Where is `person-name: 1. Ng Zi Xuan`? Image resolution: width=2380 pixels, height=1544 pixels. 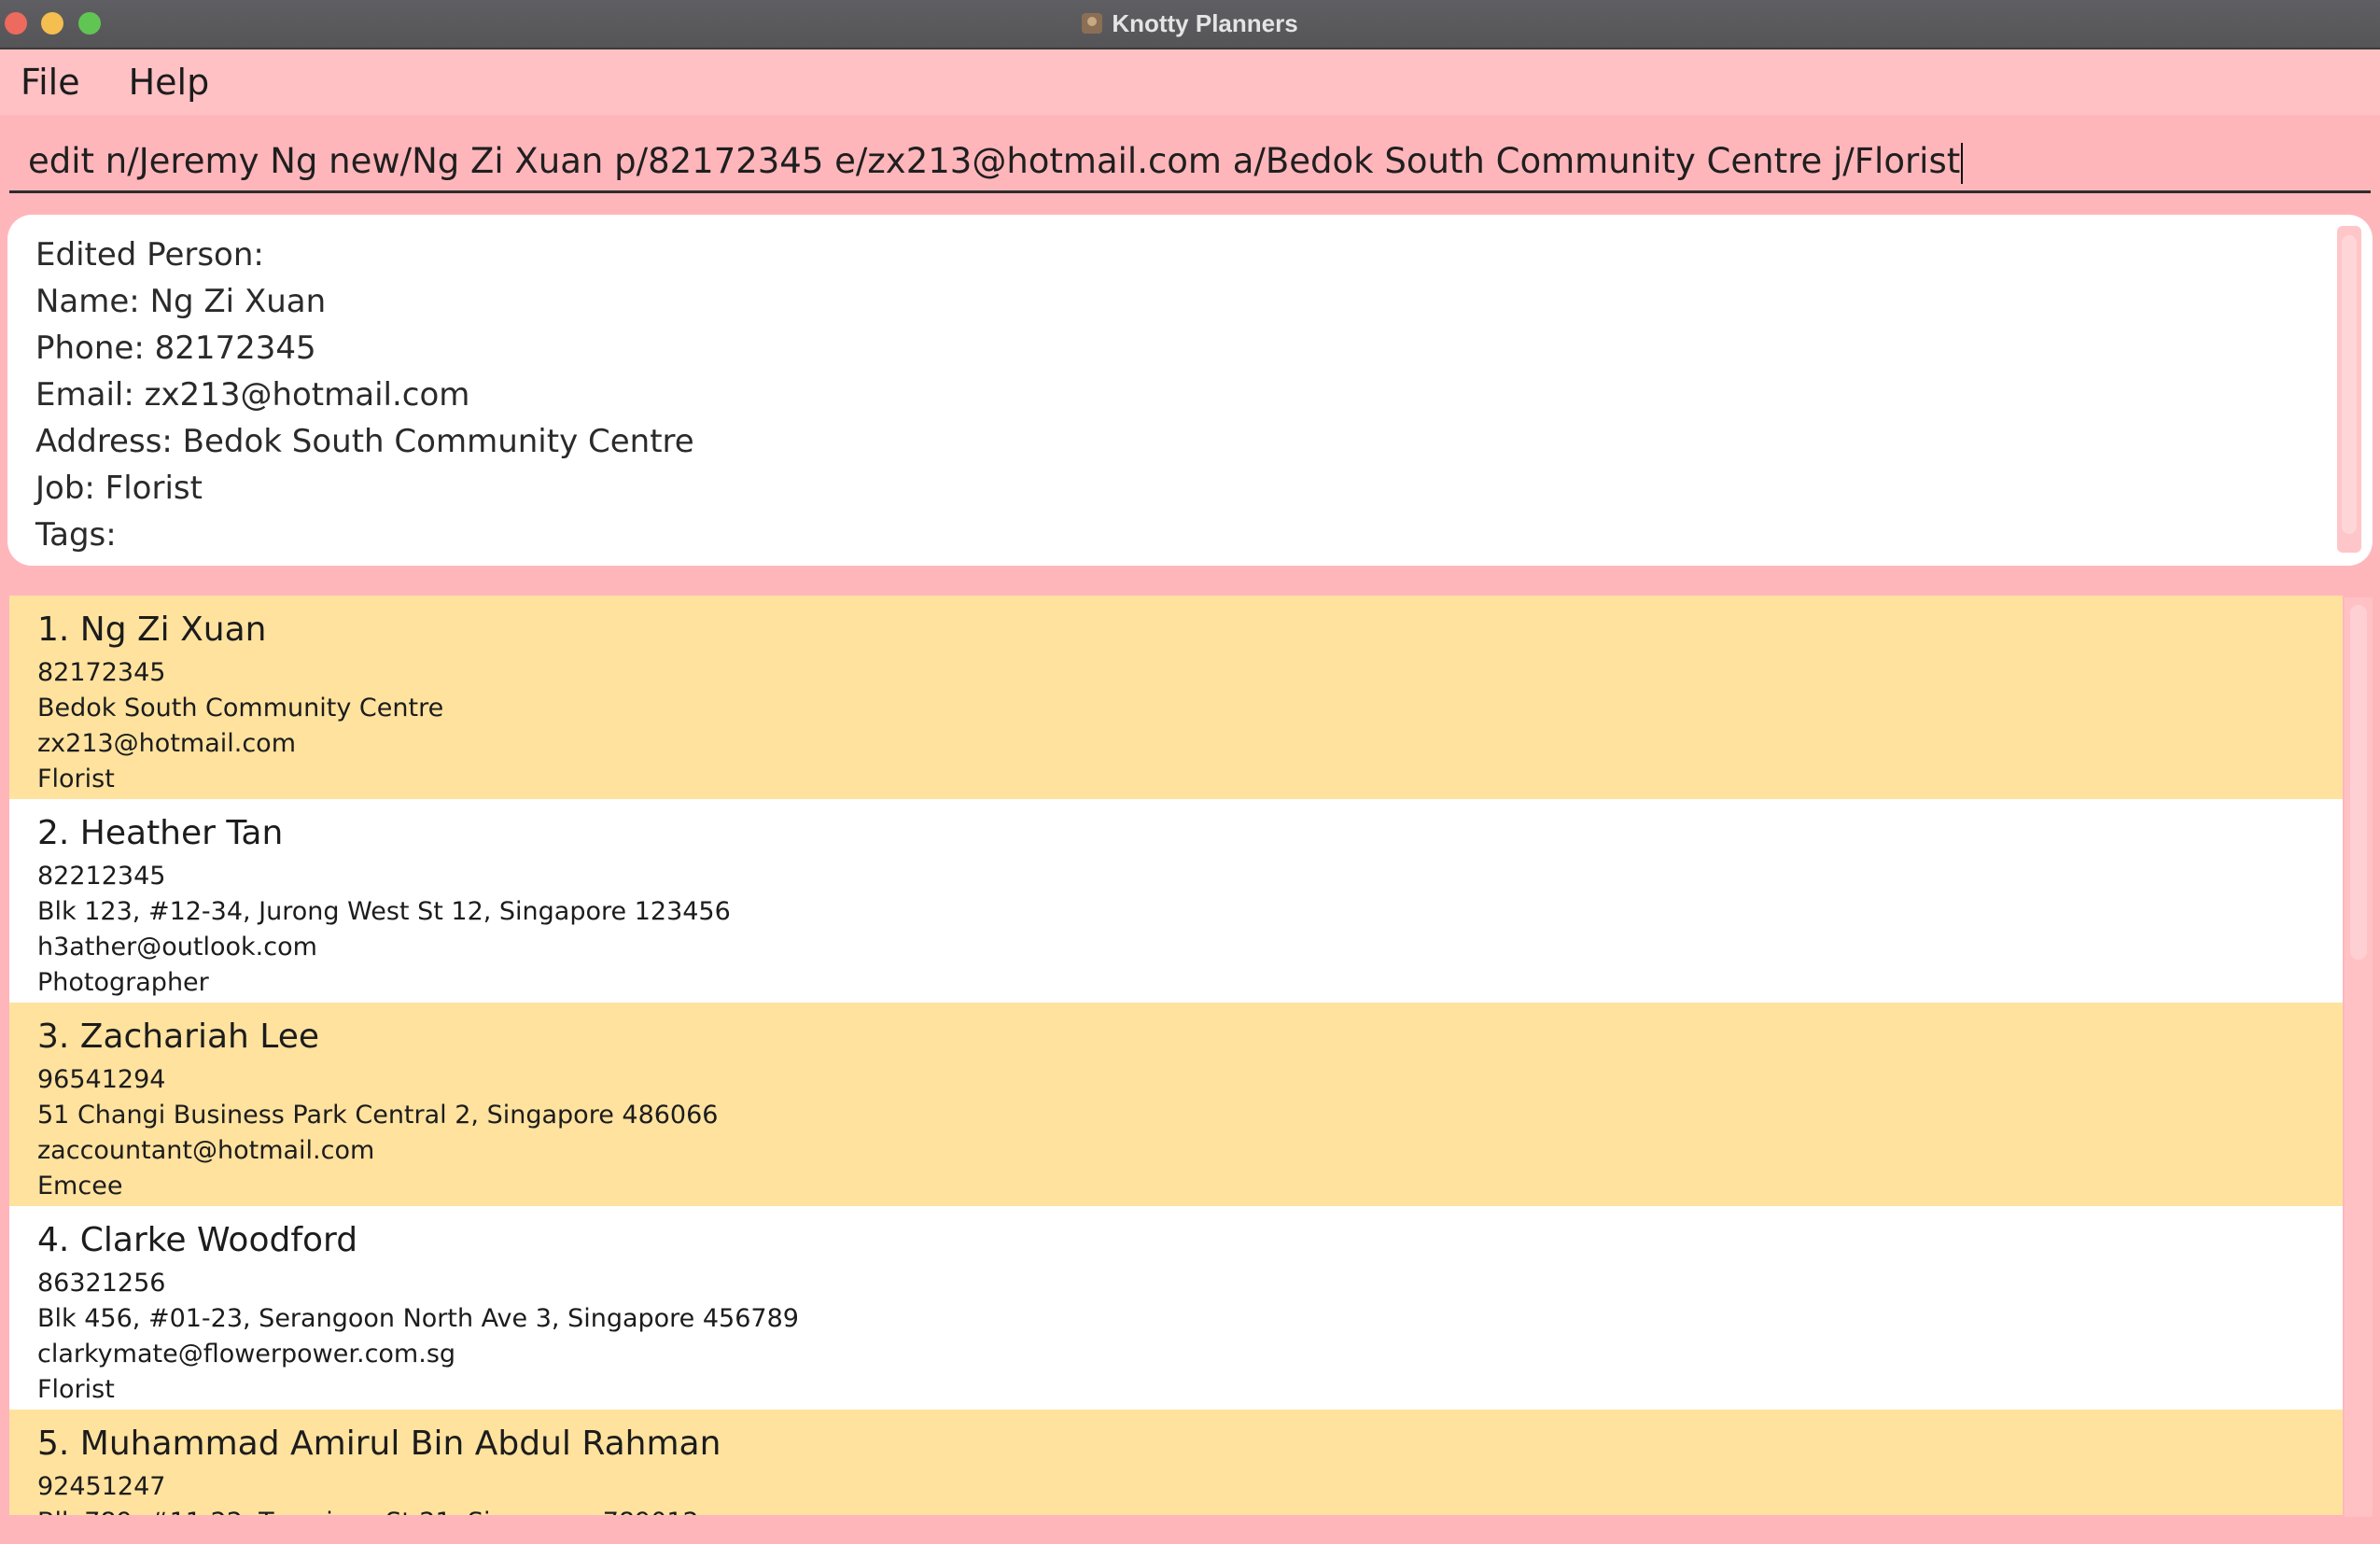 person-name: 1. Ng Zi Xuan is located at coordinates (152, 630).